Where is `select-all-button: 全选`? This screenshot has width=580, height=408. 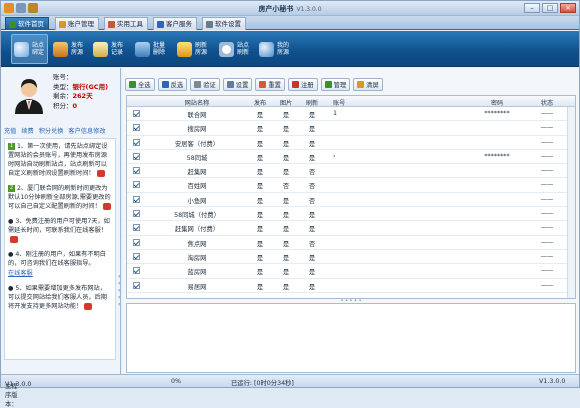
select-all-button: 全选 is located at coordinates (140, 84).